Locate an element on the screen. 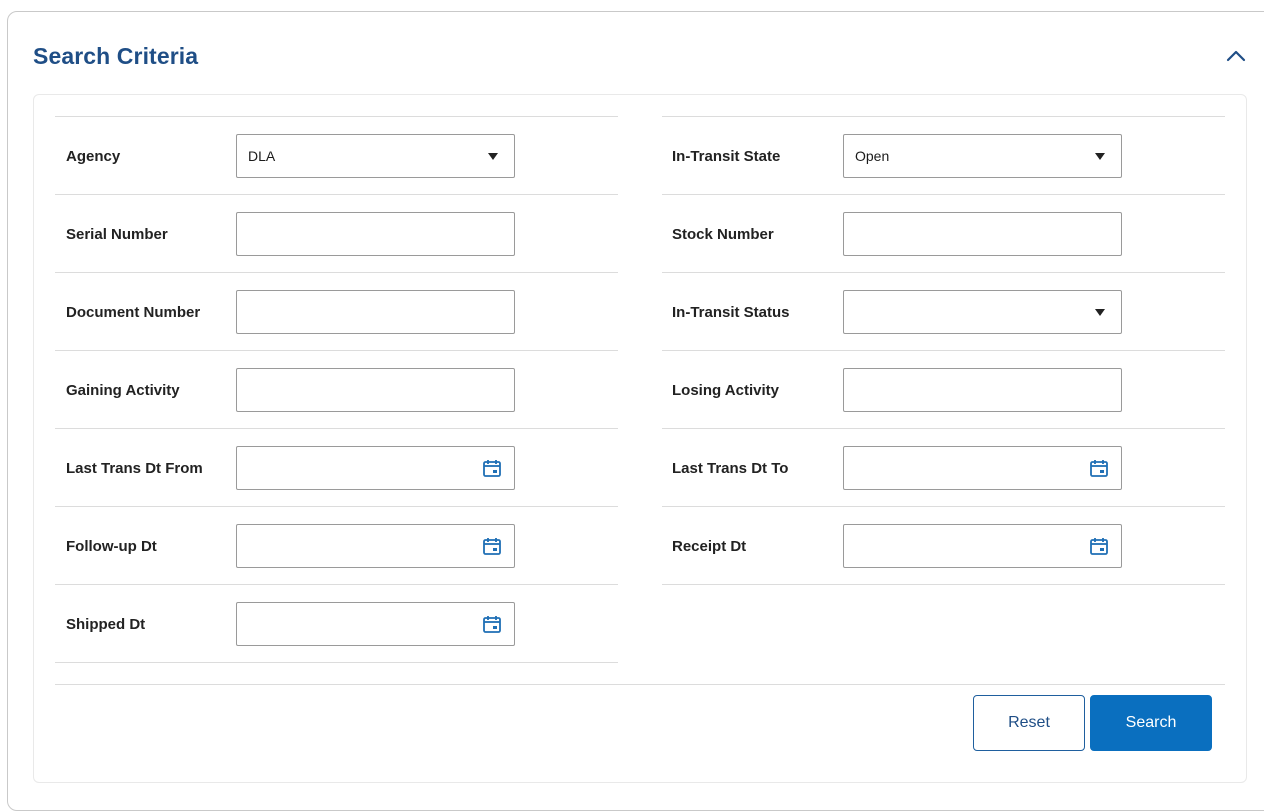 Image resolution: width=1264 pixels, height=811 pixels. in-transit-status-label: In-Transit Status is located at coordinates (731, 312).